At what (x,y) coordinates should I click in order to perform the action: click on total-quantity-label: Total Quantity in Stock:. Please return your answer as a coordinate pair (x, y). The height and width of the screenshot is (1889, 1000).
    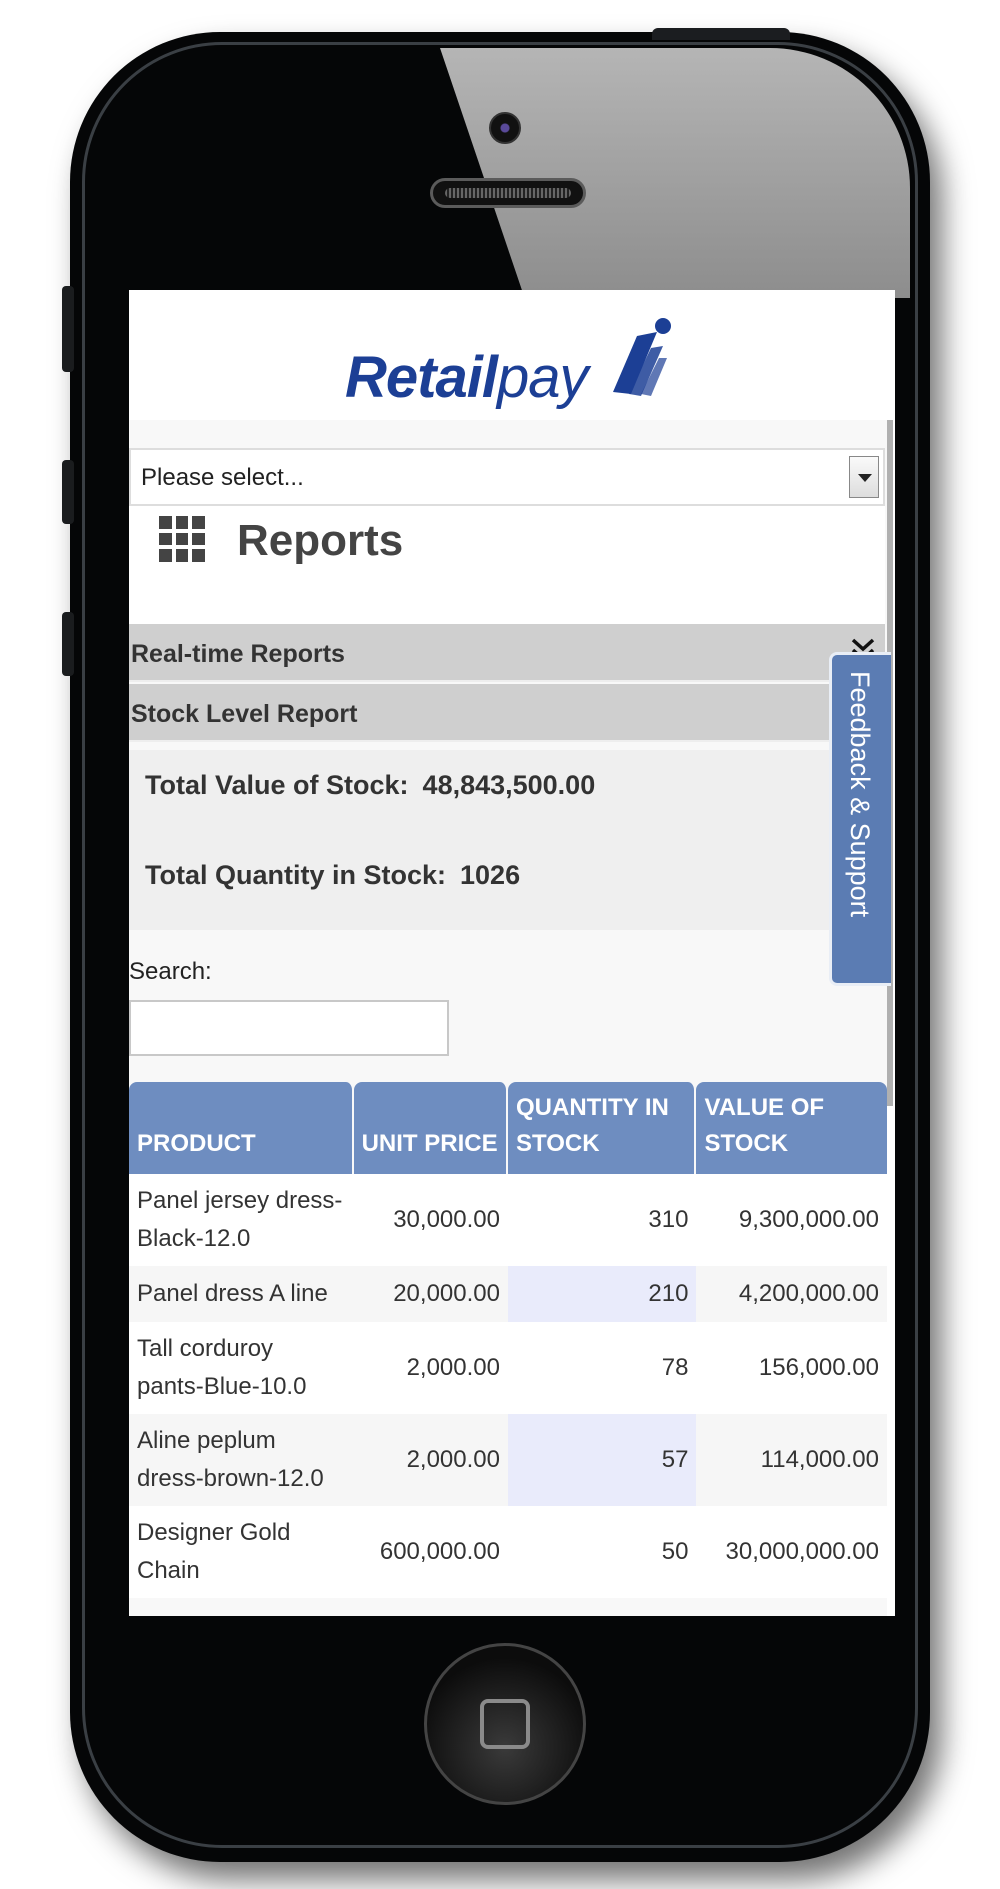
    Looking at the image, I should click on (296, 875).